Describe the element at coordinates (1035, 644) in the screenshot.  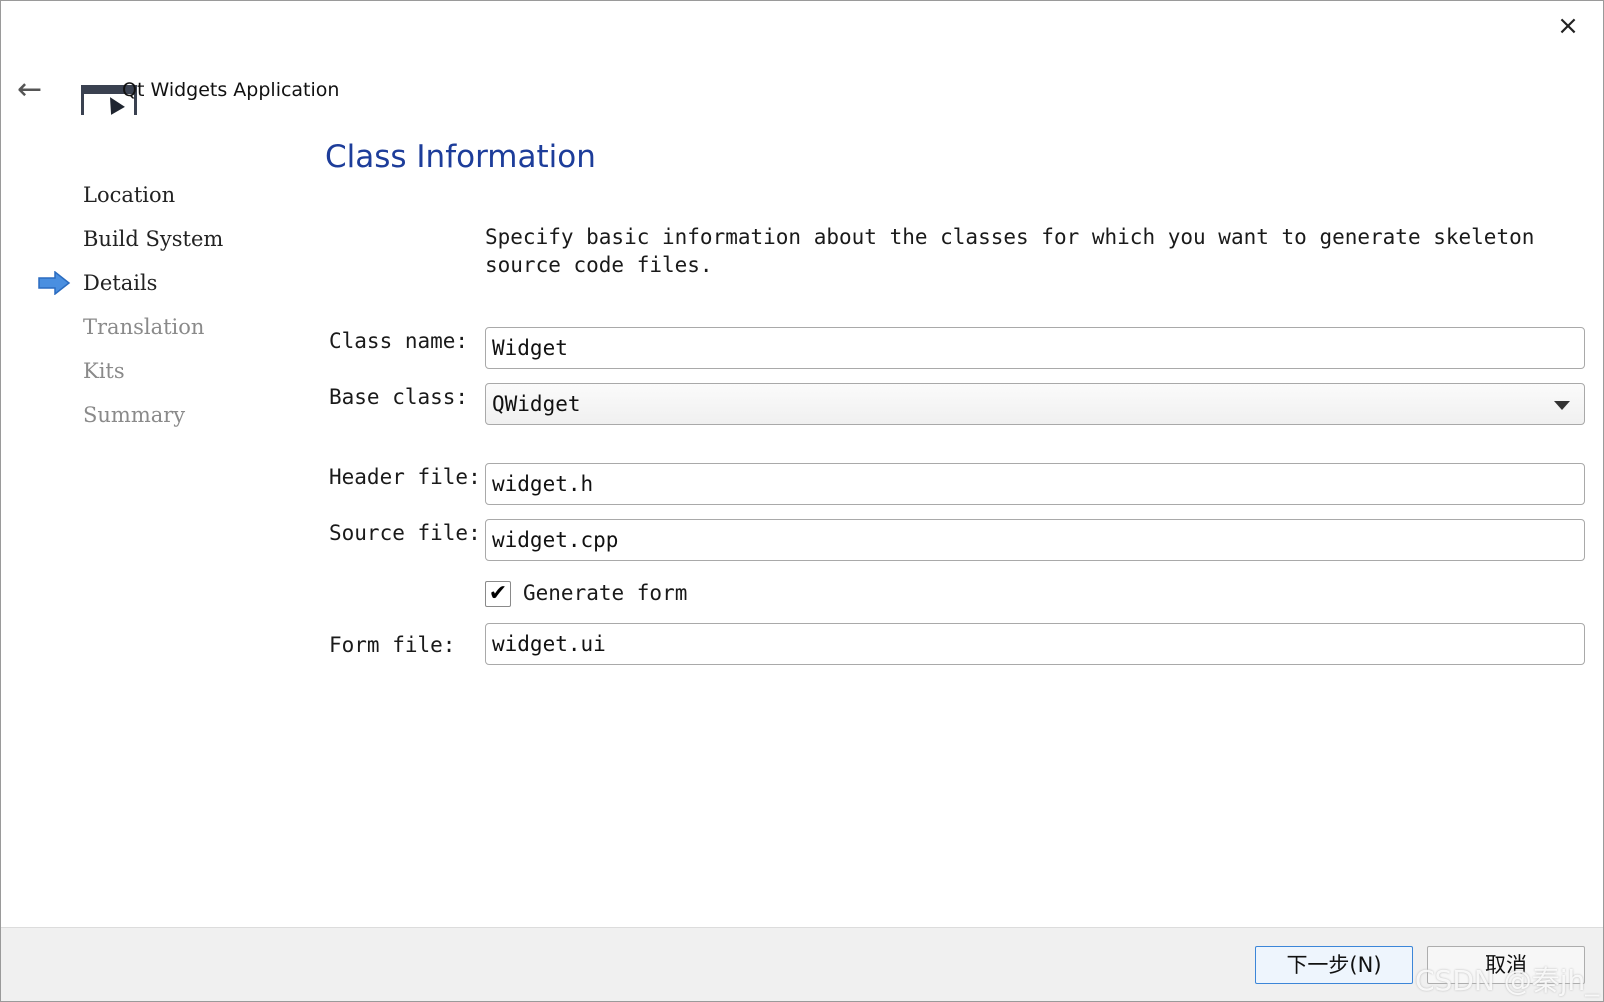
I see `form-file-input: widget.ui` at that location.